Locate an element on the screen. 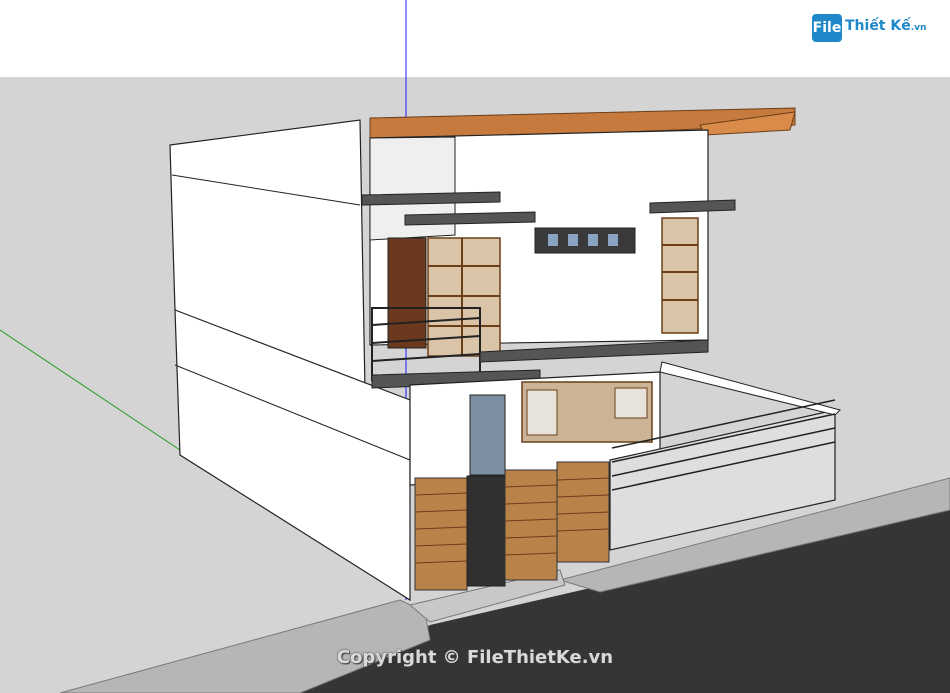 This screenshot has width=950, height=693. logo-name: Thiết Kế is located at coordinates (878, 26).